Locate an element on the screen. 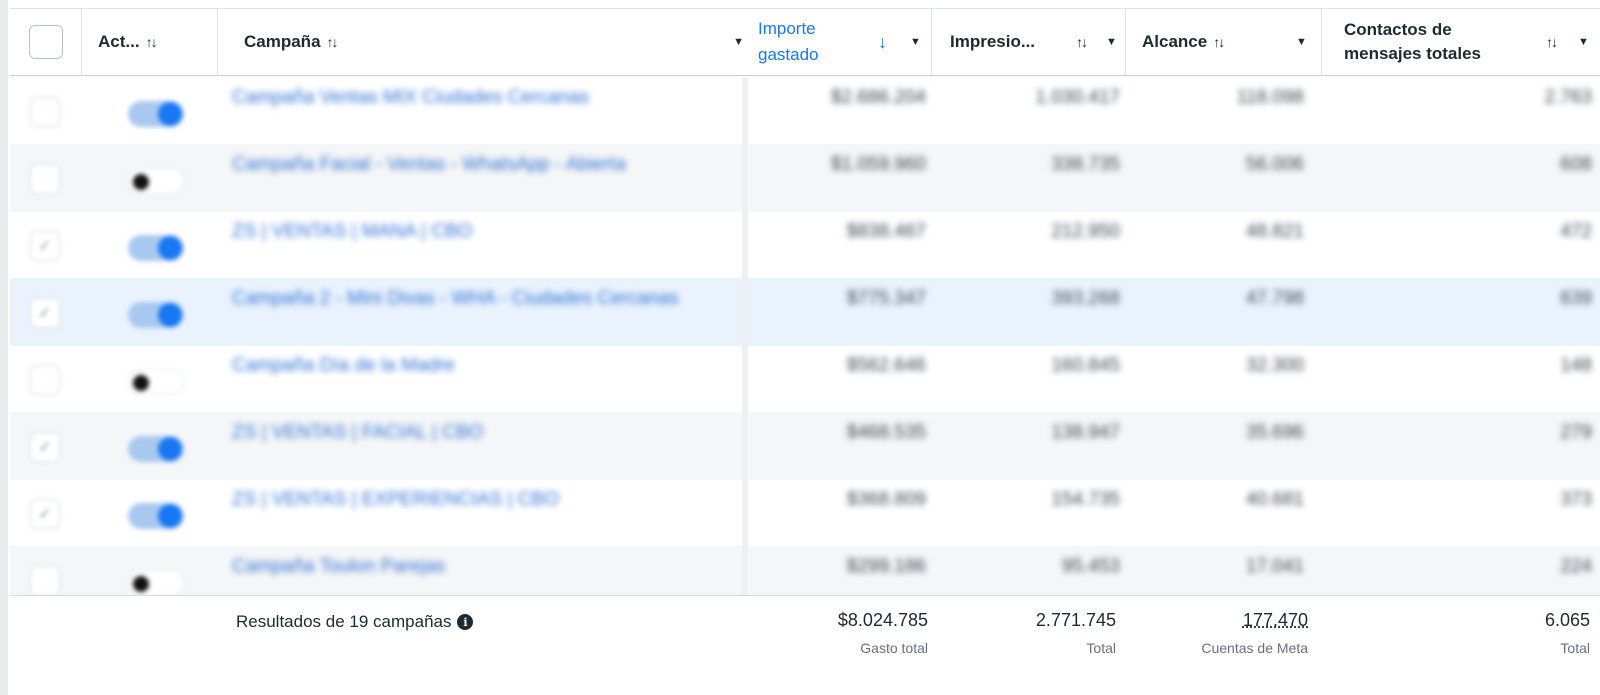 The height and width of the screenshot is (695, 1600). reach-cell: 40.681 is located at coordinates (1274, 499).